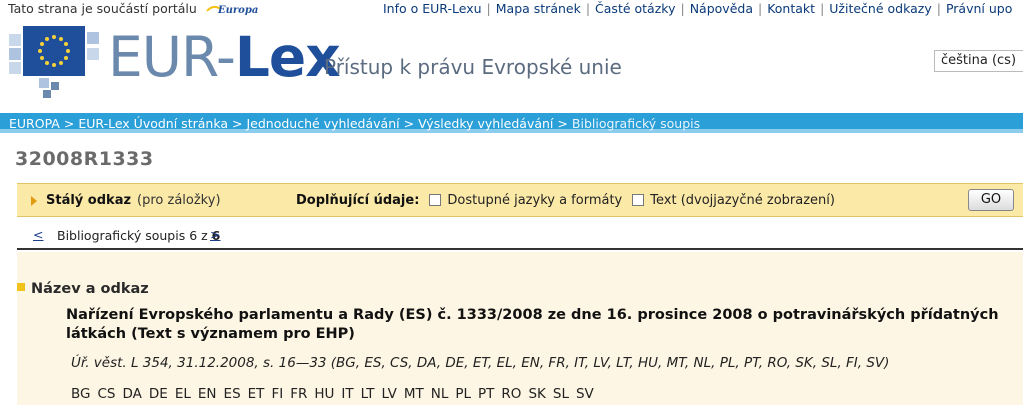 The height and width of the screenshot is (405, 1023). I want to click on lang-link-fi: FI, so click(277, 394).